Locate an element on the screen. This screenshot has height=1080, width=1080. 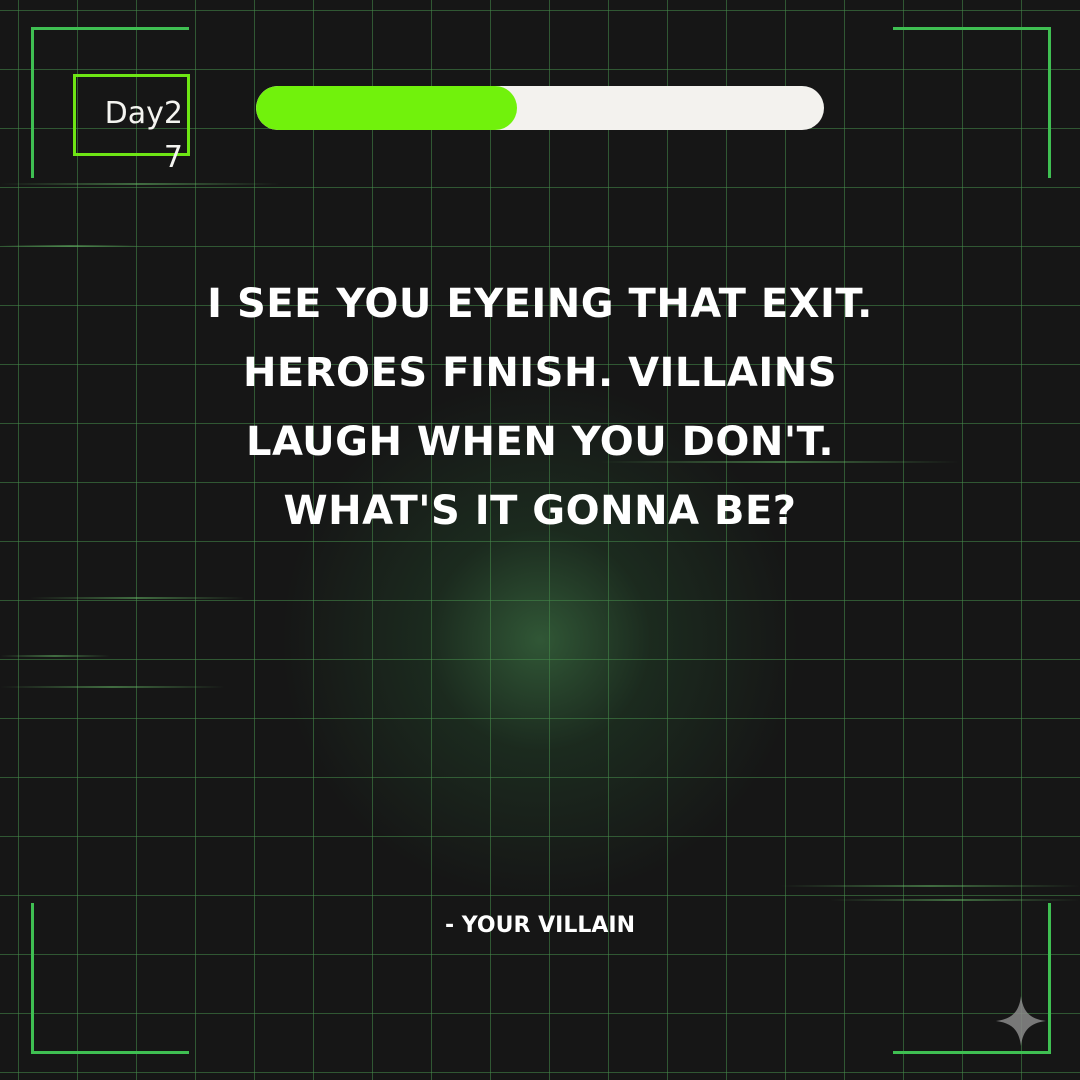
quote-signature: - YOUR VILLAIN is located at coordinates (540, 925).